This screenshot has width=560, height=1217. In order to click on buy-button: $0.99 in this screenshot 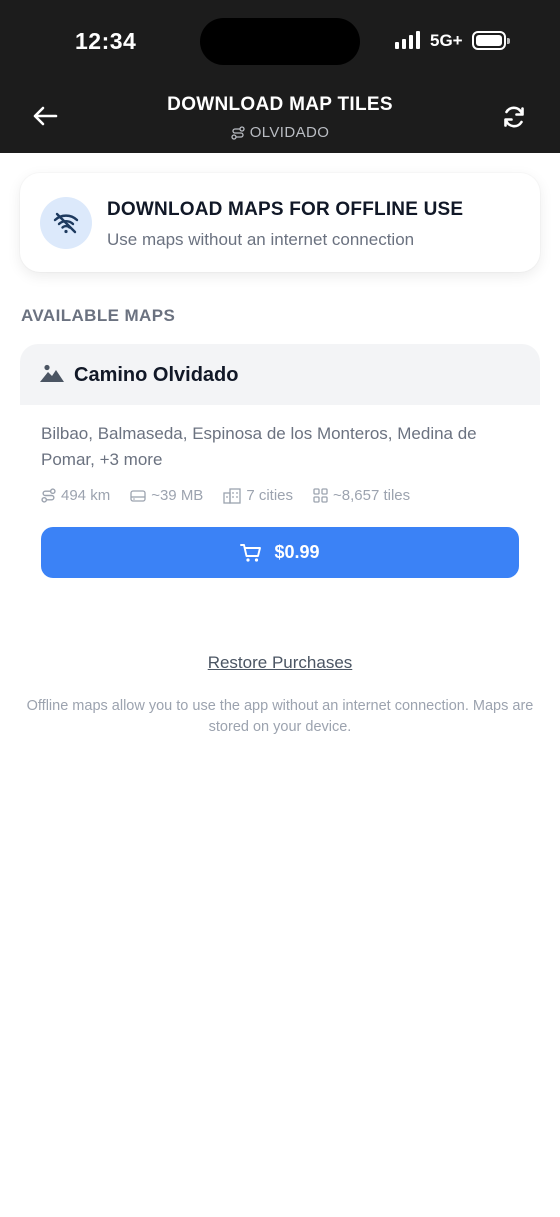, I will do `click(280, 552)`.